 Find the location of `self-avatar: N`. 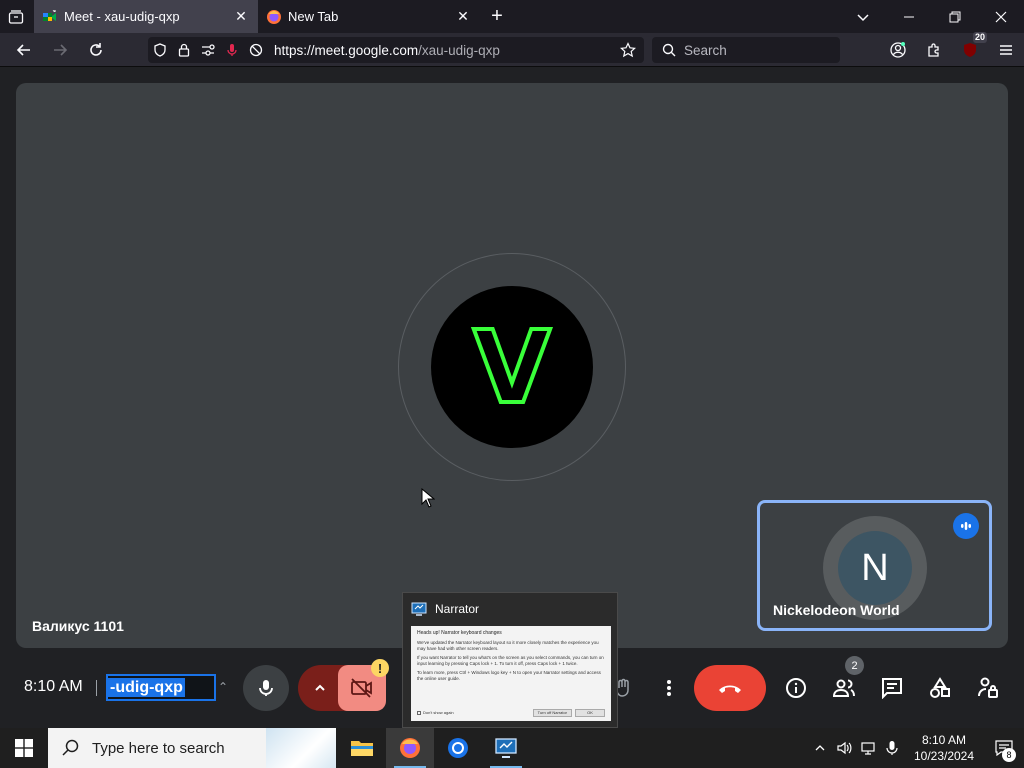

self-avatar: N is located at coordinates (875, 568).